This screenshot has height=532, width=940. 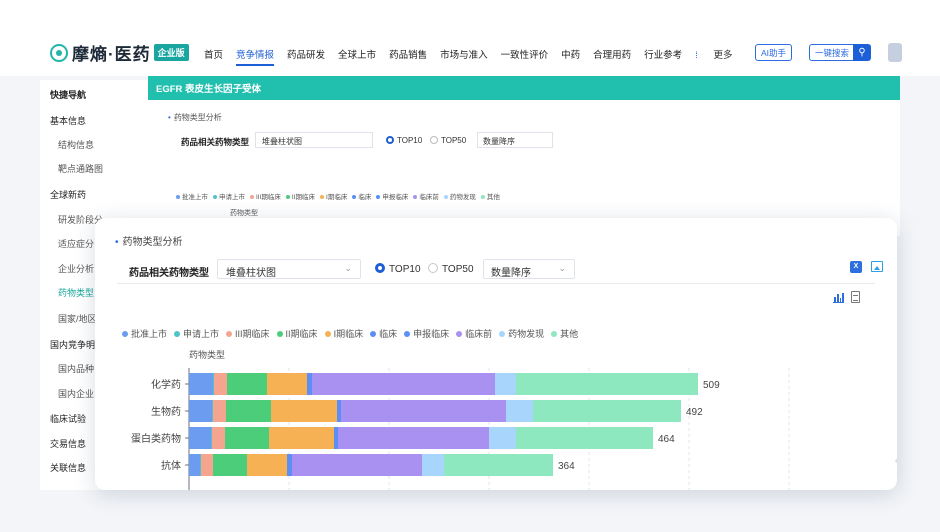 What do you see at coordinates (156, 438) in the screenshot?
I see `category-label: 蛋白类药物` at bounding box center [156, 438].